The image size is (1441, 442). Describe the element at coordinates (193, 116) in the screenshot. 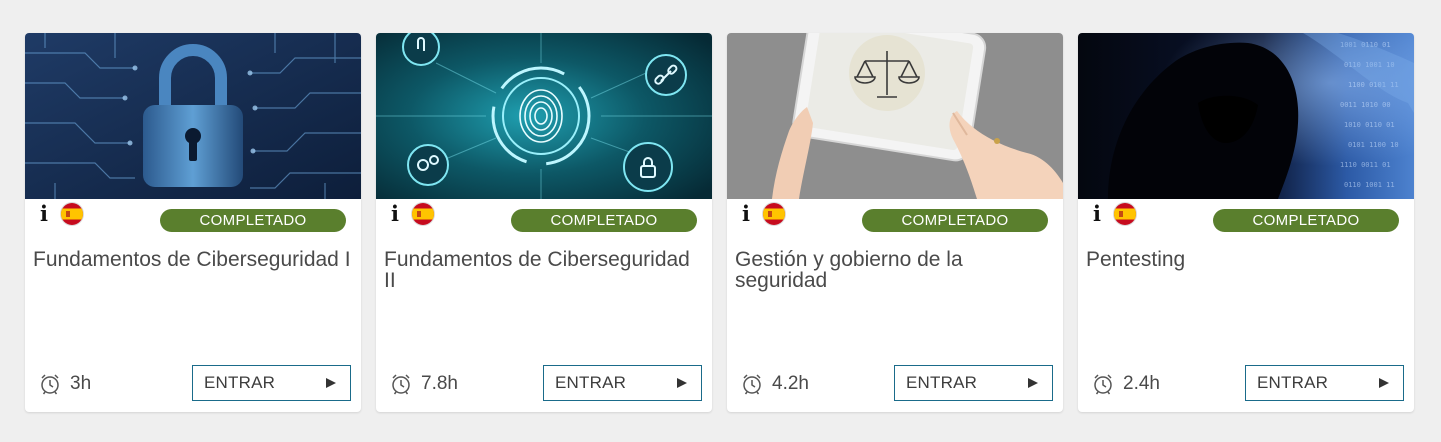

I see `course-image-padlock` at that location.